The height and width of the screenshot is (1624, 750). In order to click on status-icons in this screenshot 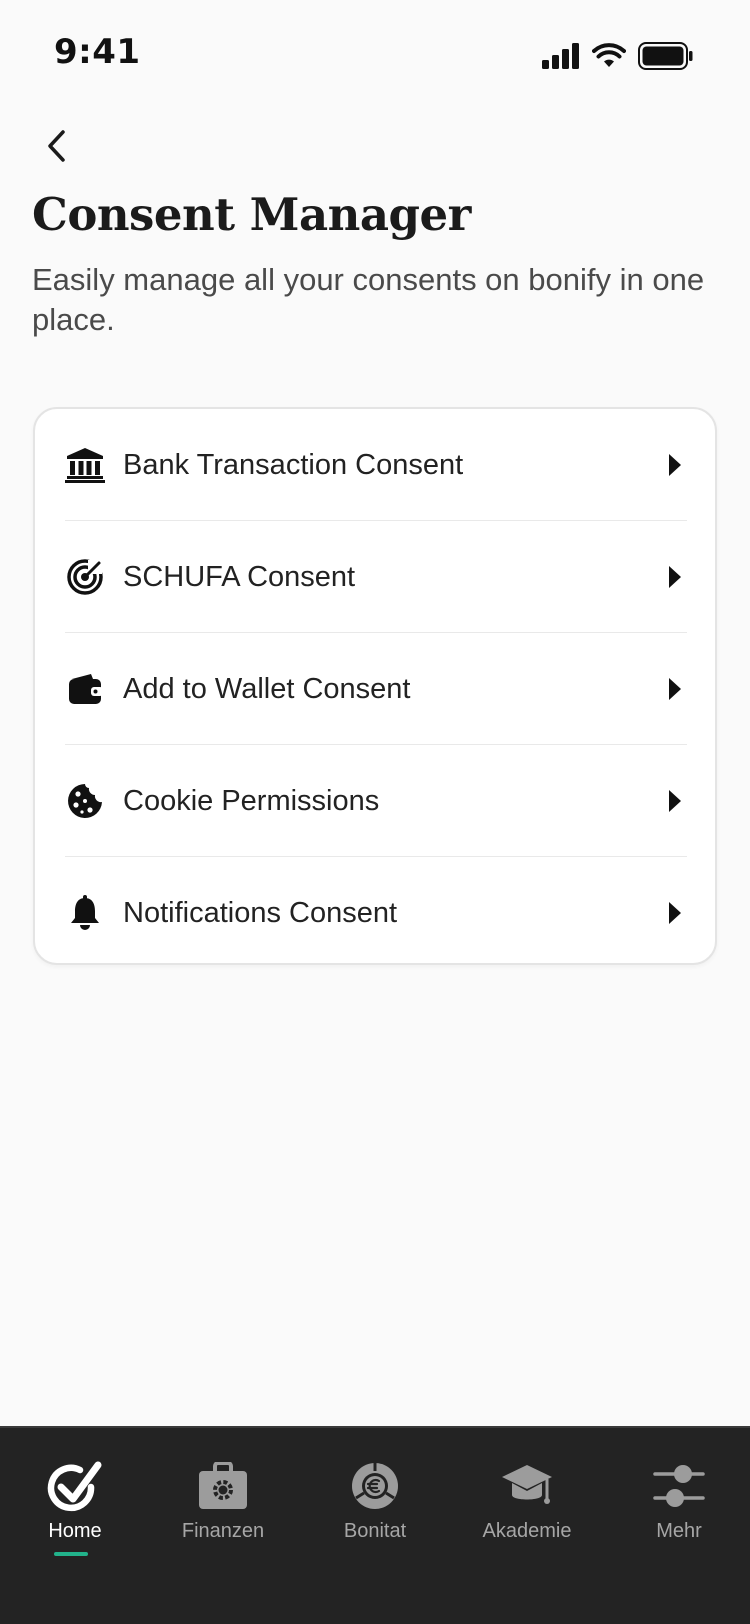, I will do `click(618, 58)`.